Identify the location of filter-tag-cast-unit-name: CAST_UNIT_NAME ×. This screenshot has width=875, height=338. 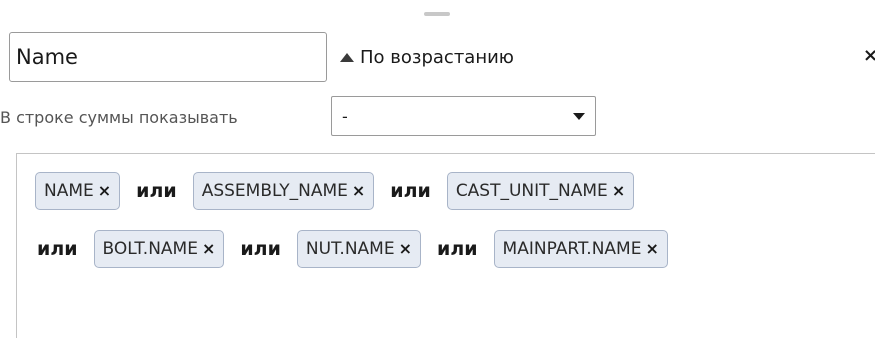
(540, 191).